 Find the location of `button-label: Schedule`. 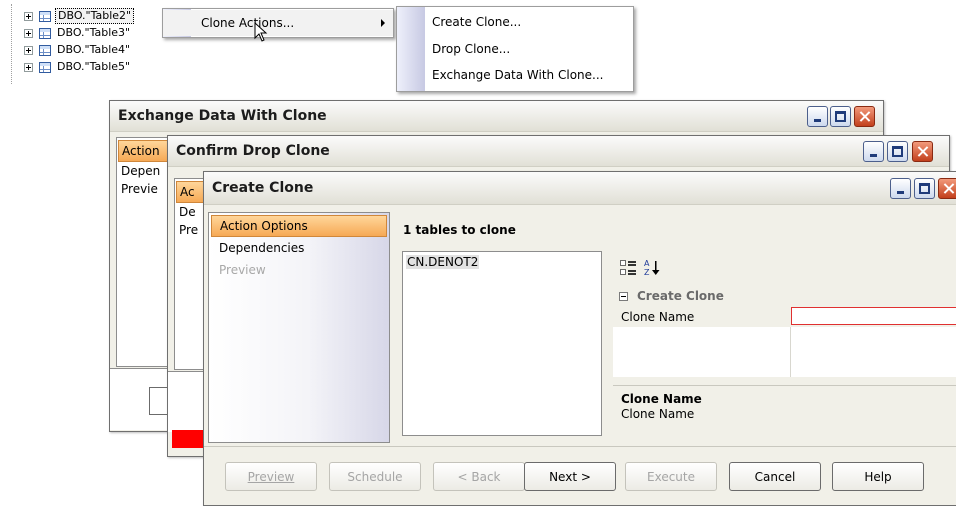

button-label: Schedule is located at coordinates (375, 476).